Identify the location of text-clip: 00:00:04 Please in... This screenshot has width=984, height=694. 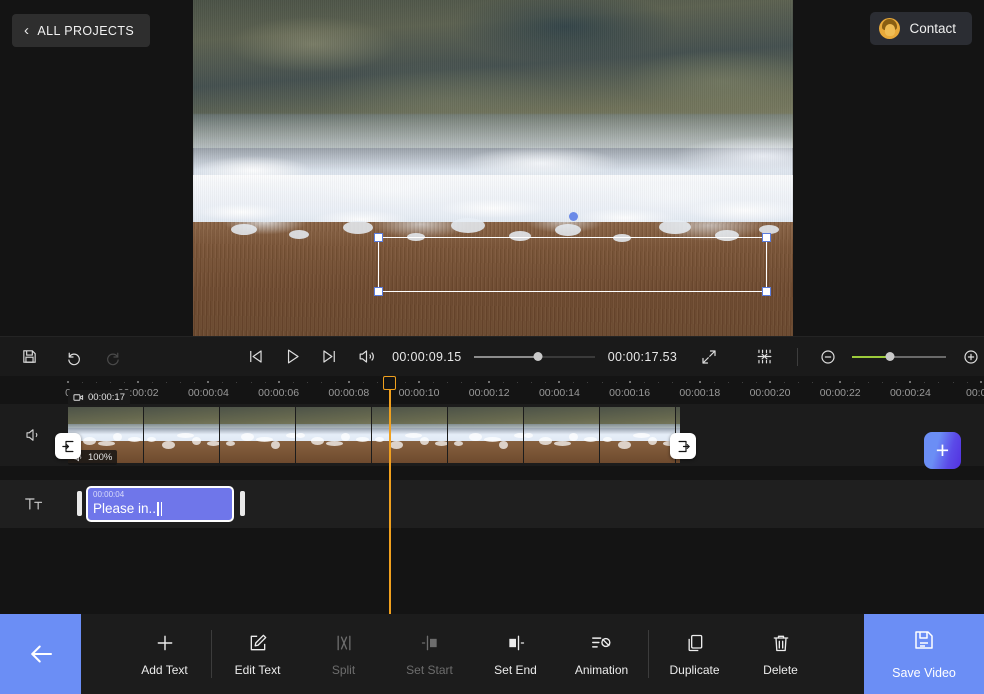
(160, 504).